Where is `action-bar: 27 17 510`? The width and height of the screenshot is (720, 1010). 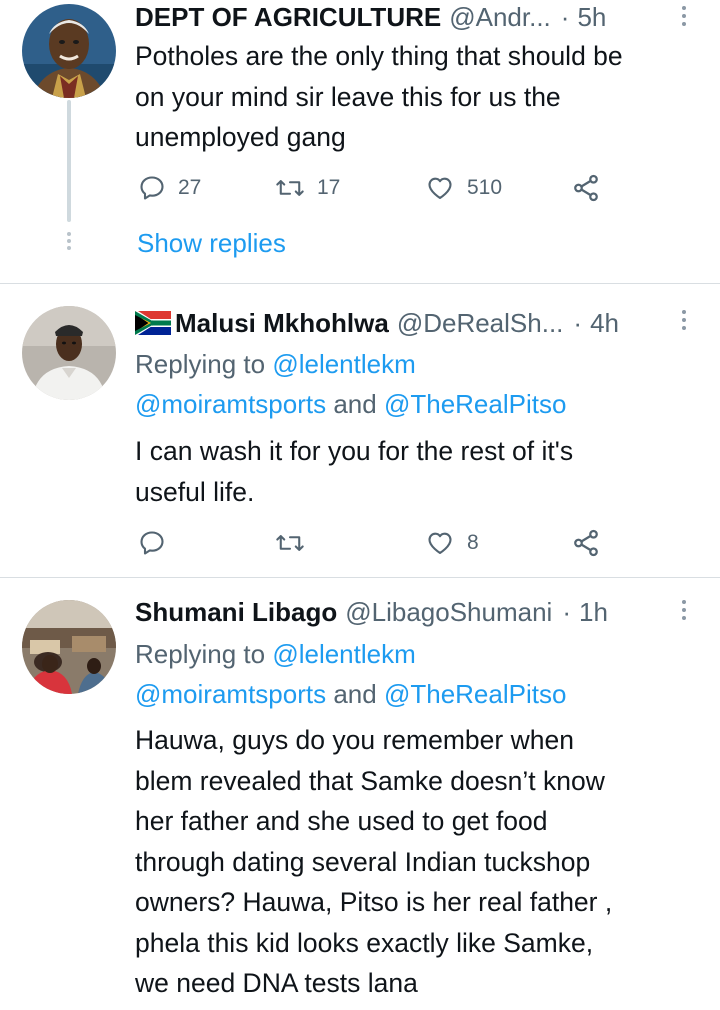
action-bar: 27 17 510 is located at coordinates (375, 188).